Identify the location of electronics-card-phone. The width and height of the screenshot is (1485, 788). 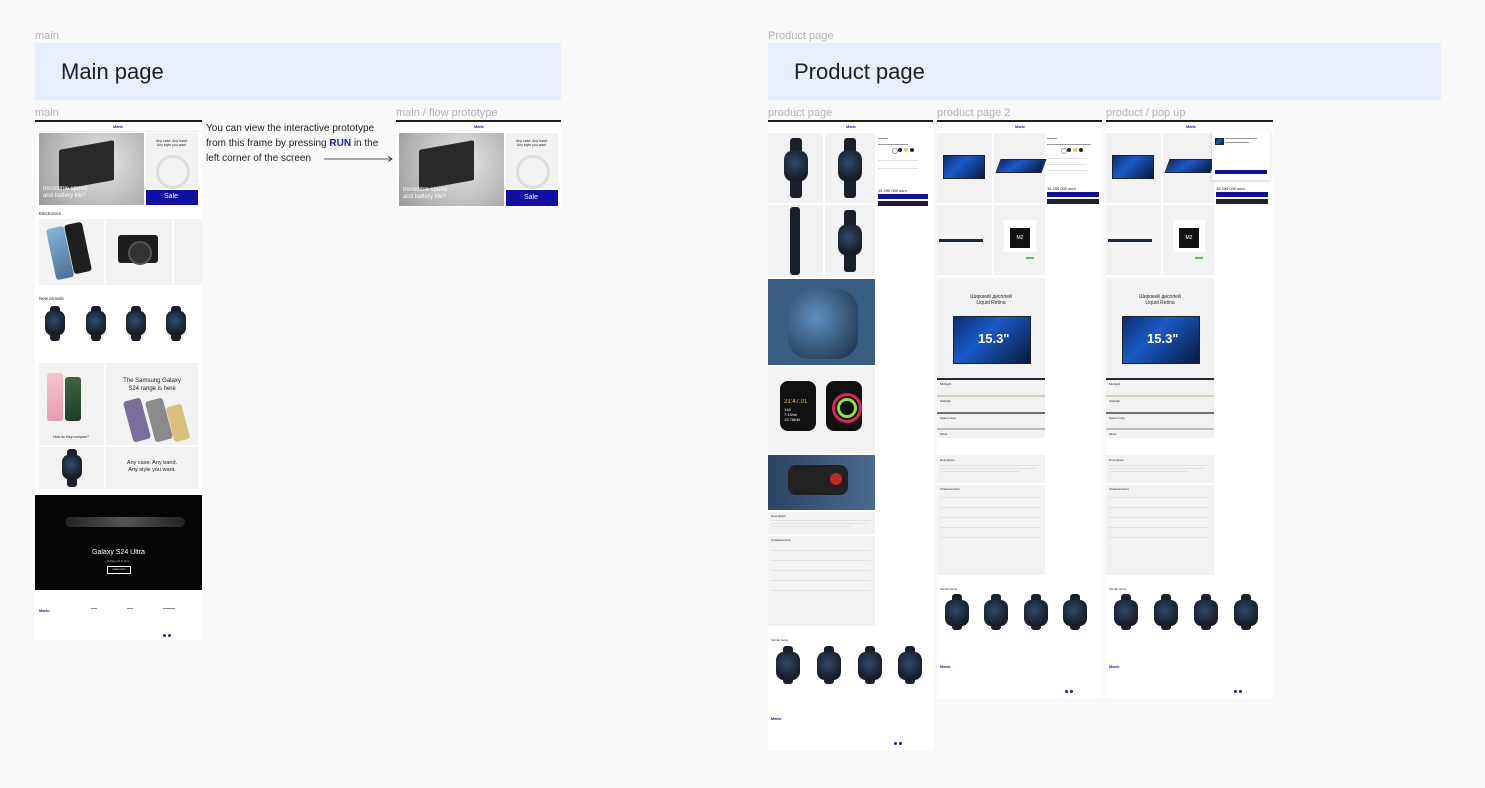
(71, 252).